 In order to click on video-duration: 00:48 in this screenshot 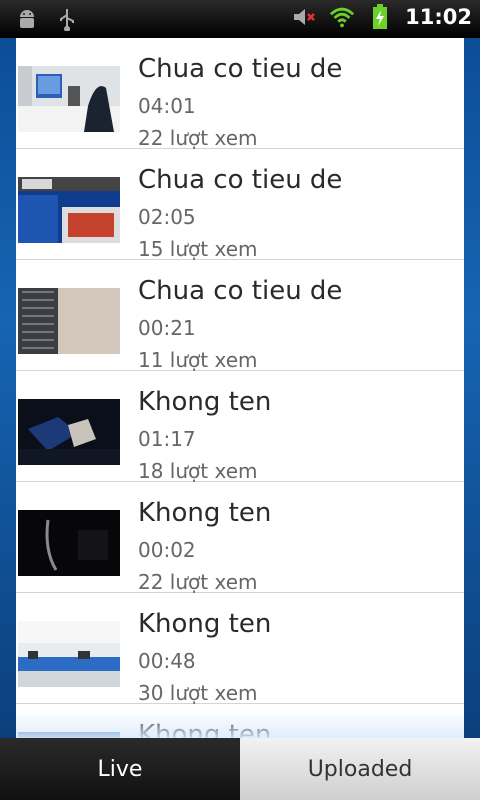, I will do `click(167, 661)`.